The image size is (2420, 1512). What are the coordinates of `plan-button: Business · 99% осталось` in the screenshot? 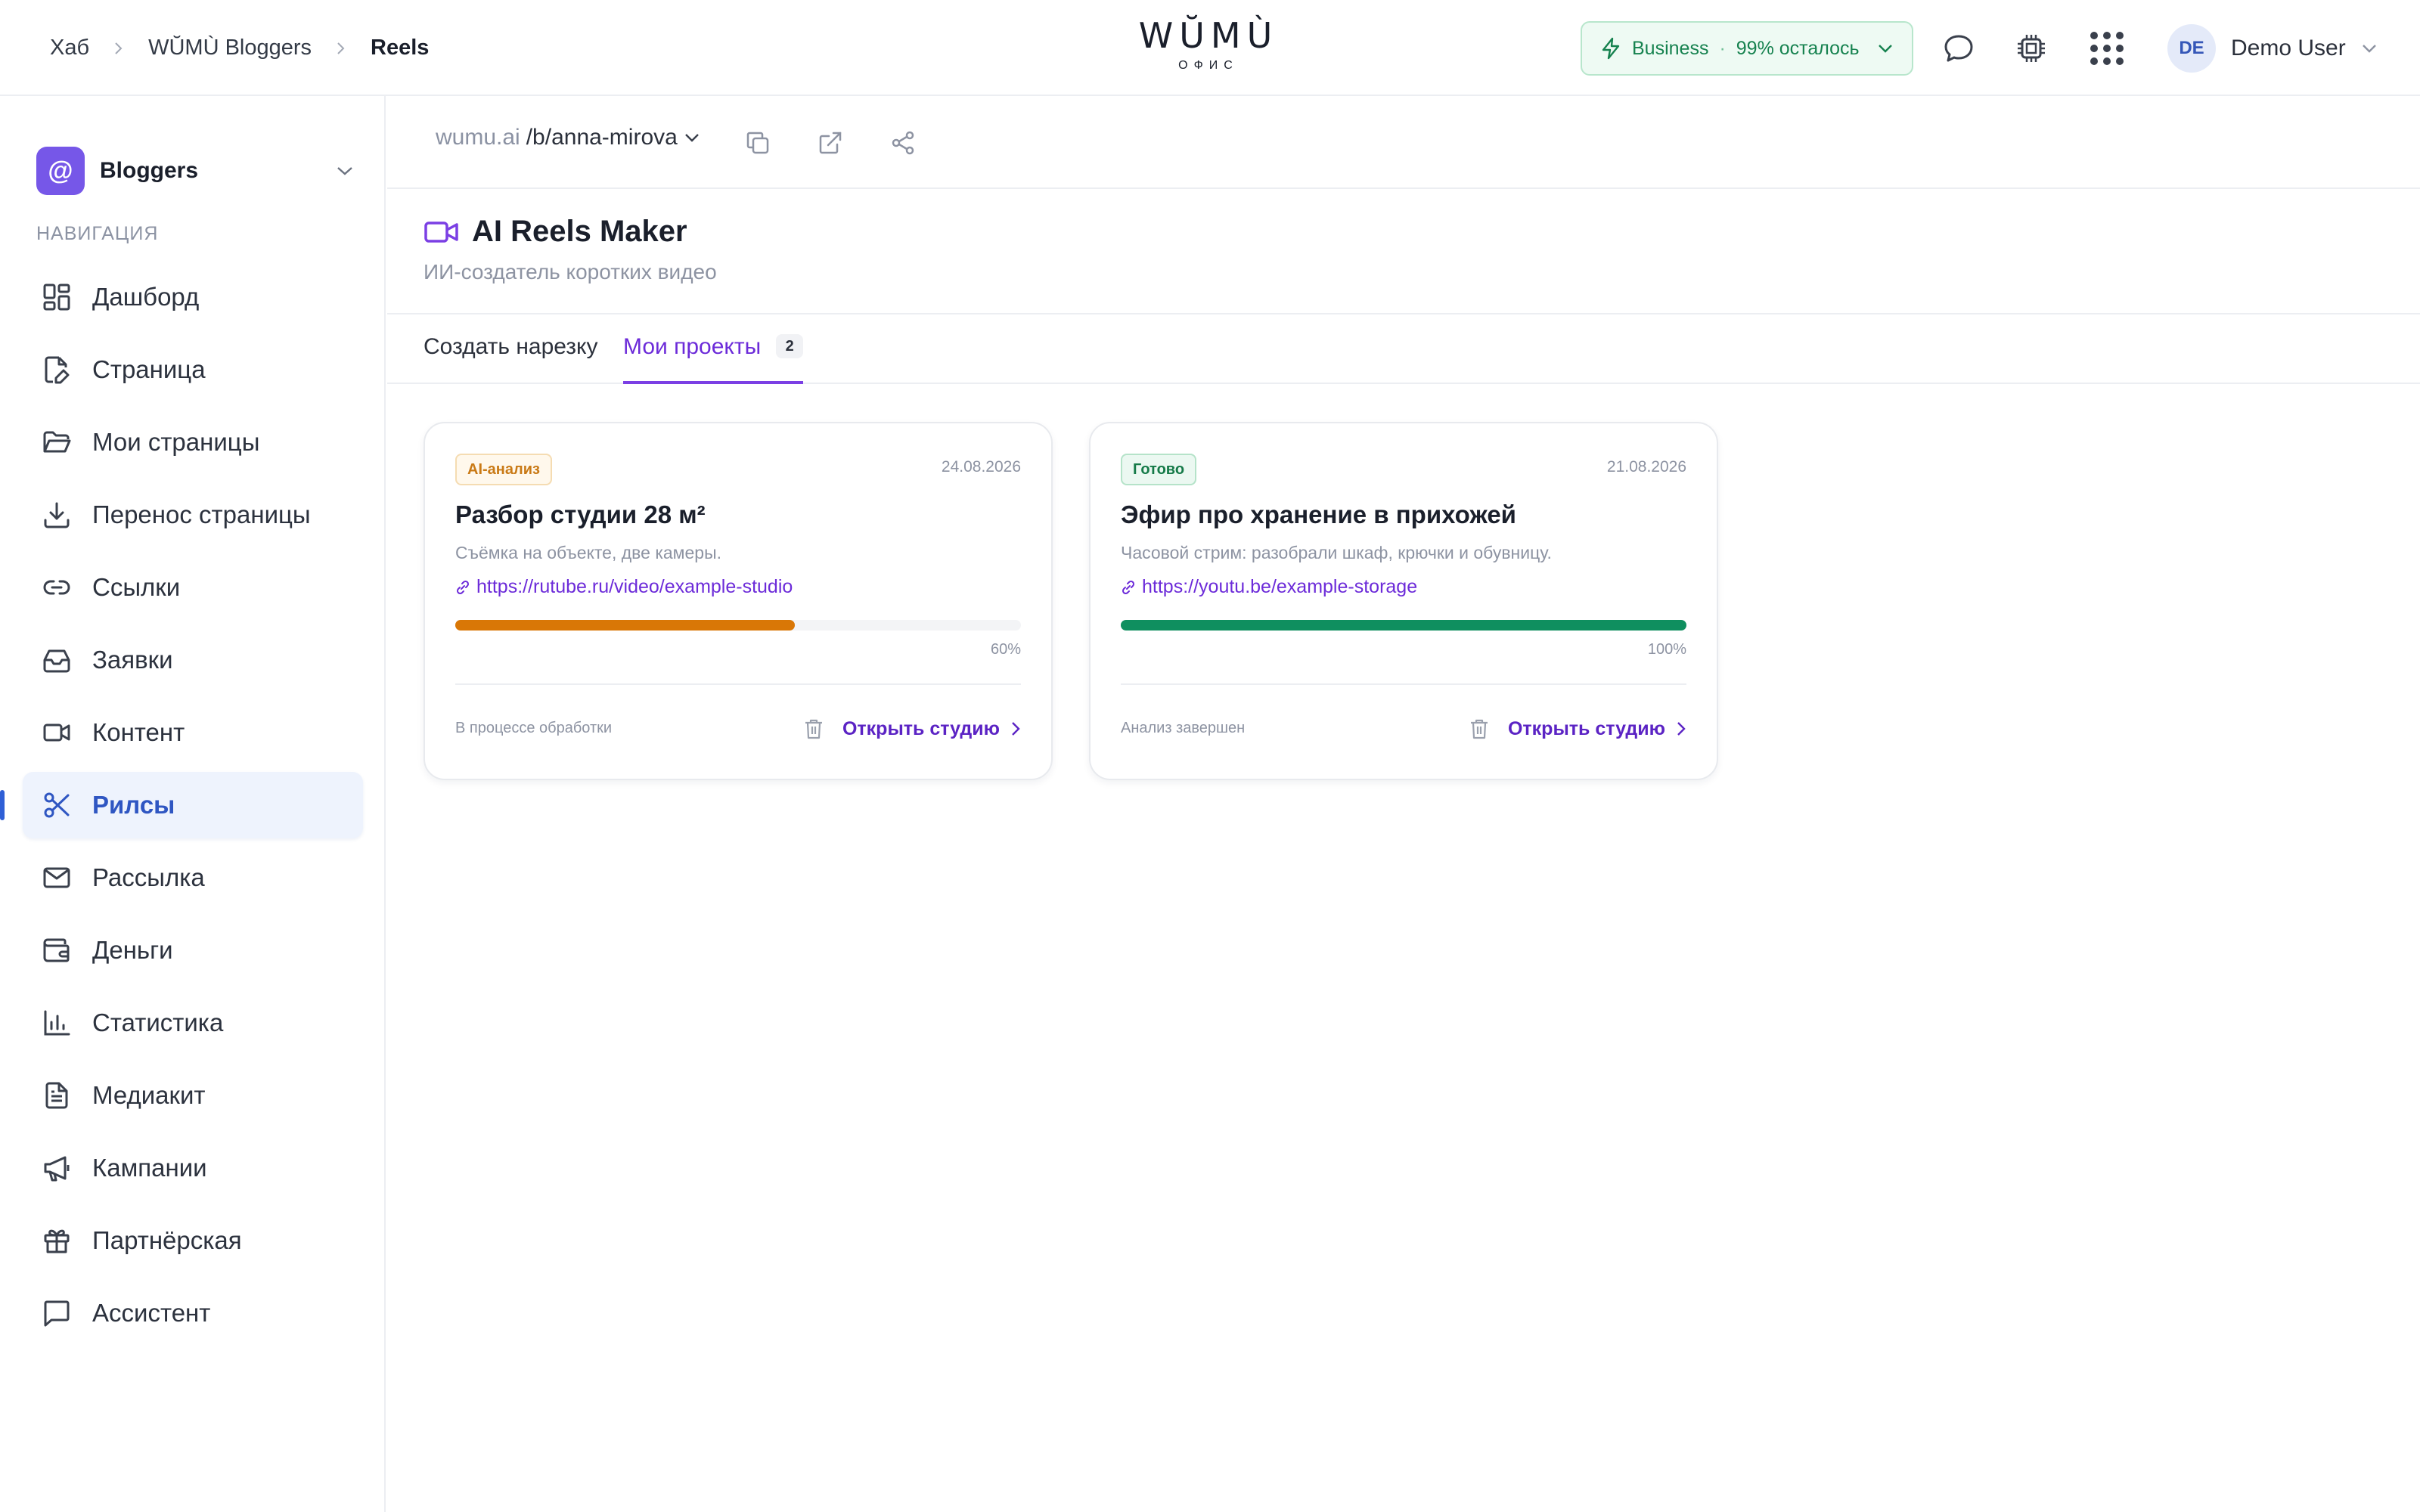 It's located at (1747, 48).